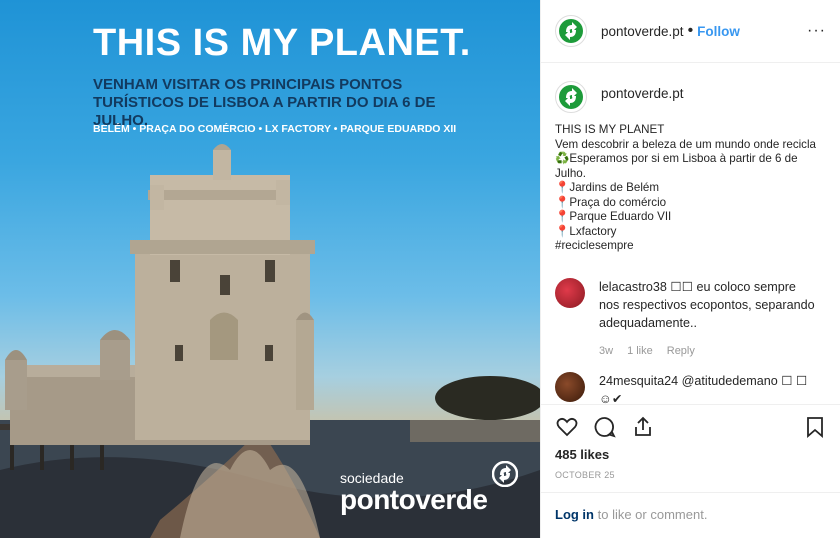 Image resolution: width=840 pixels, height=538 pixels. I want to click on avatar, so click(571, 31).